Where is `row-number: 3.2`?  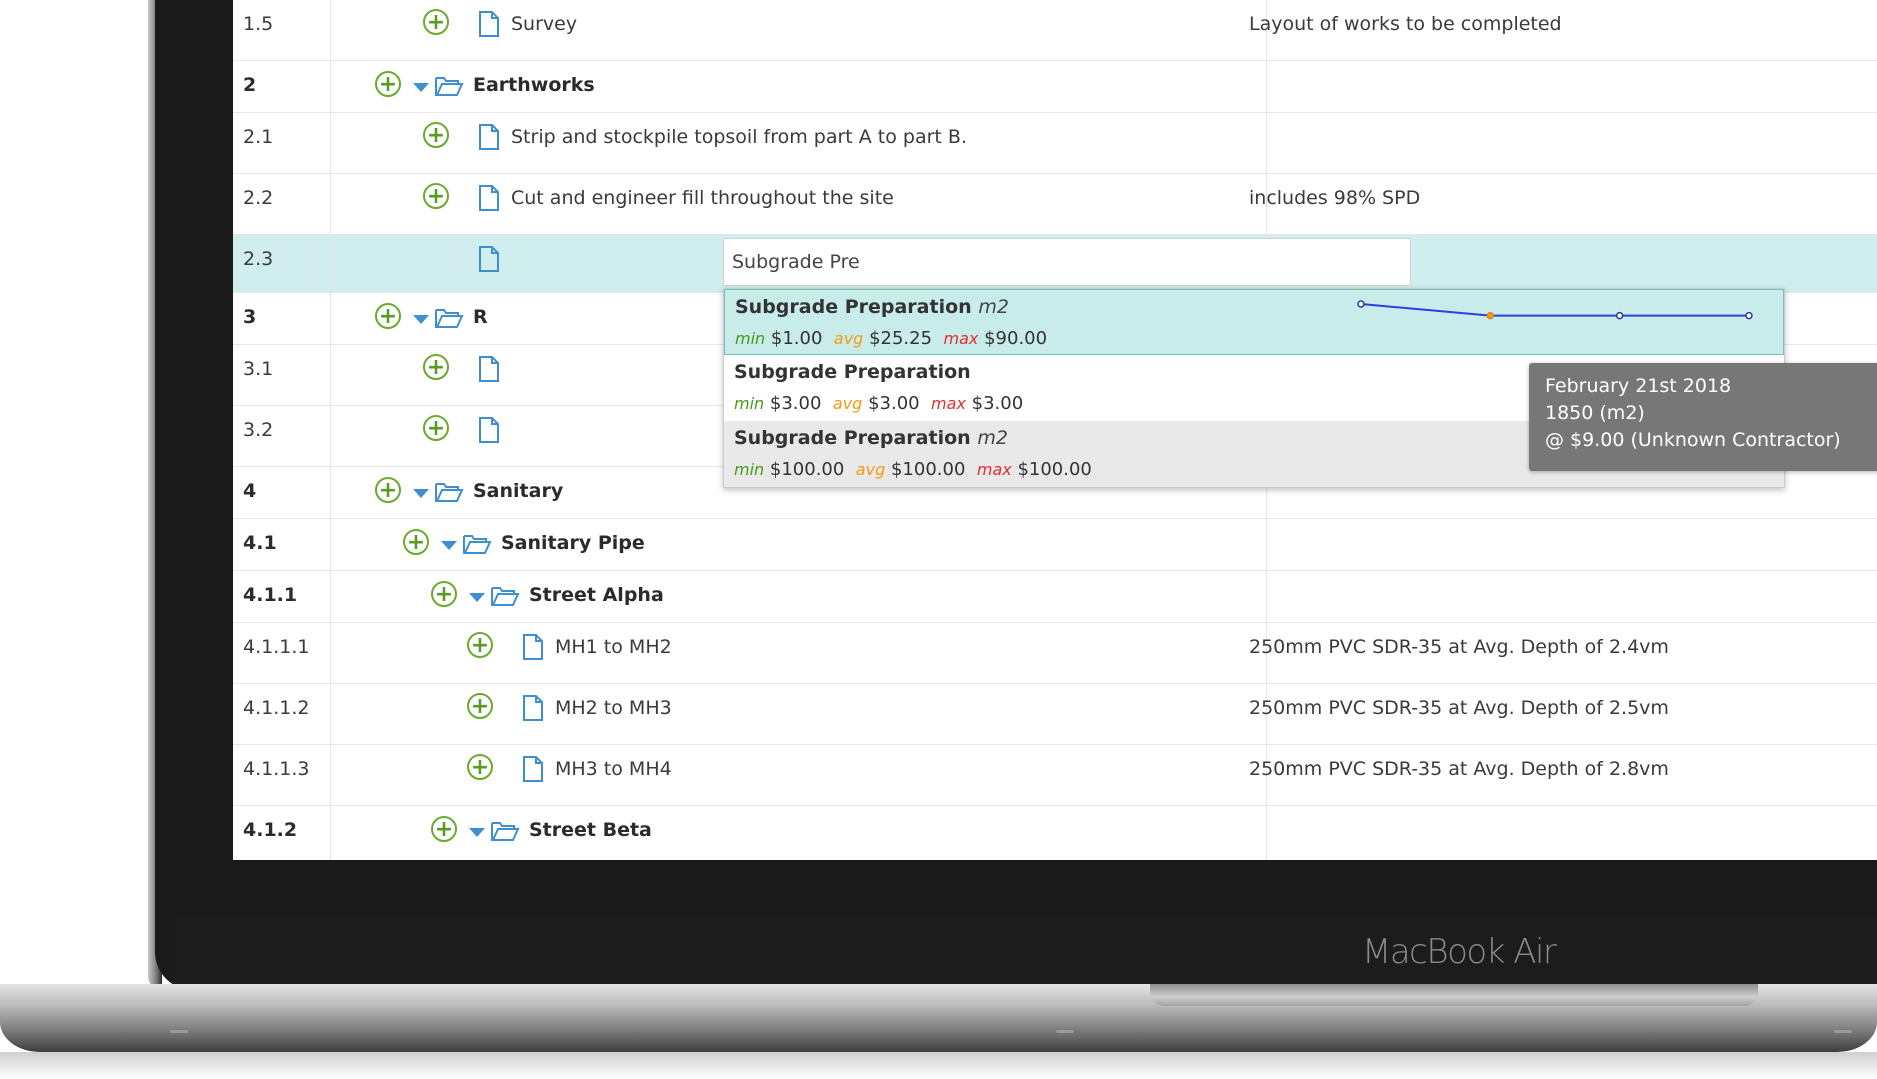 row-number: 3.2 is located at coordinates (258, 430).